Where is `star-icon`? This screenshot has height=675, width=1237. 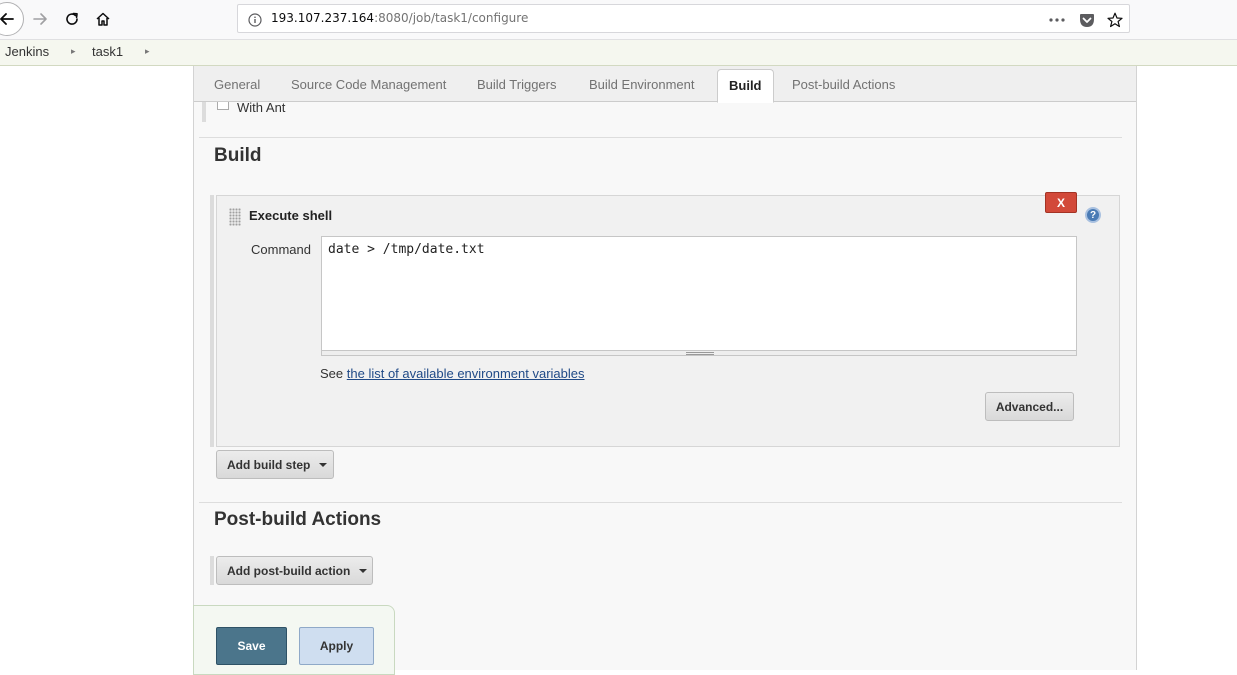
star-icon is located at coordinates (1115, 20).